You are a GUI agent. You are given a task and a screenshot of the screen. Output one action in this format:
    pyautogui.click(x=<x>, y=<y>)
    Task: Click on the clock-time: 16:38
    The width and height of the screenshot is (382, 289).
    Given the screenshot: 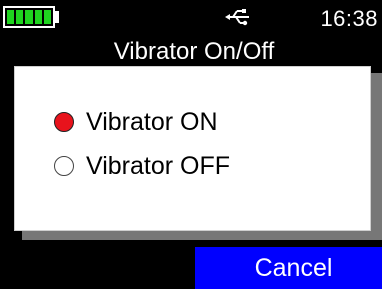 What is the action you would take?
    pyautogui.click(x=349, y=18)
    